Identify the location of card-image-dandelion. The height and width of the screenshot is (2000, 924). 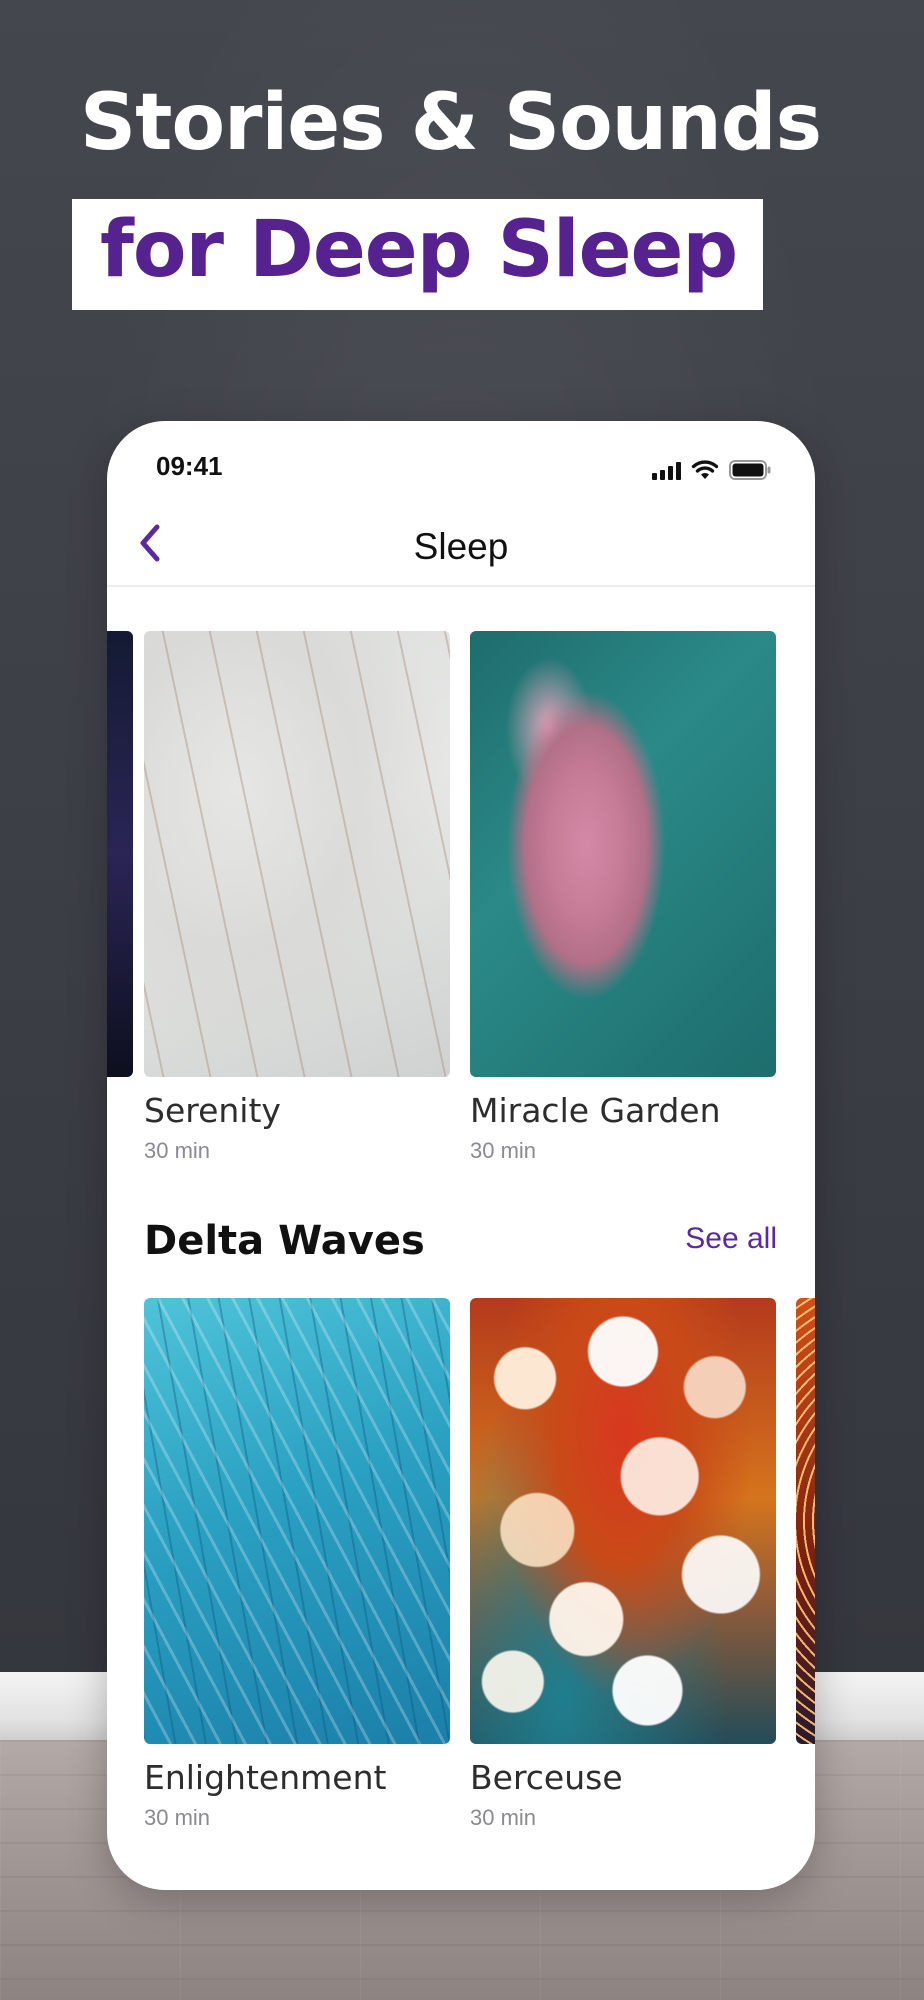
(297, 854).